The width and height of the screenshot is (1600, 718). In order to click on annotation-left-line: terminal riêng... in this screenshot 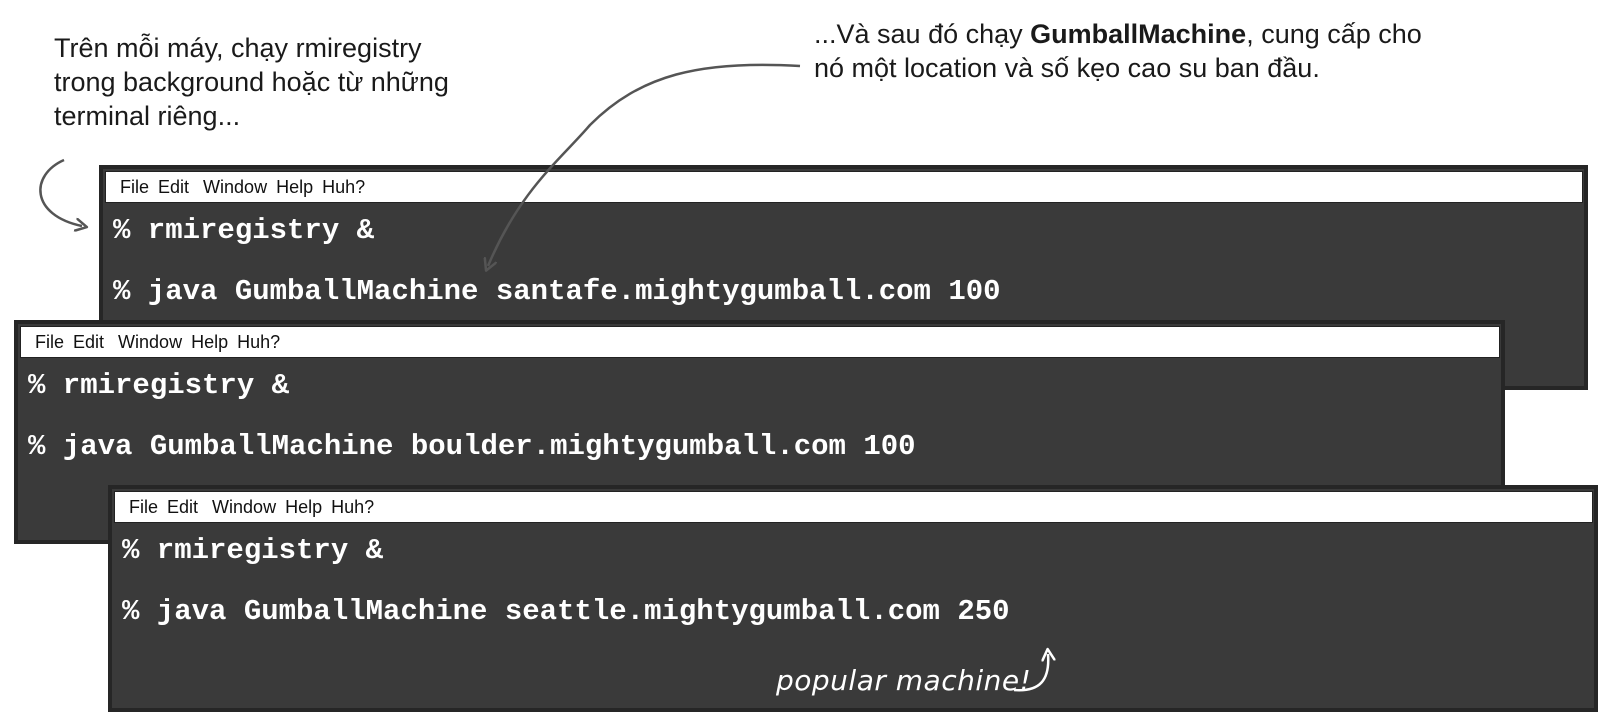, I will do `click(147, 116)`.